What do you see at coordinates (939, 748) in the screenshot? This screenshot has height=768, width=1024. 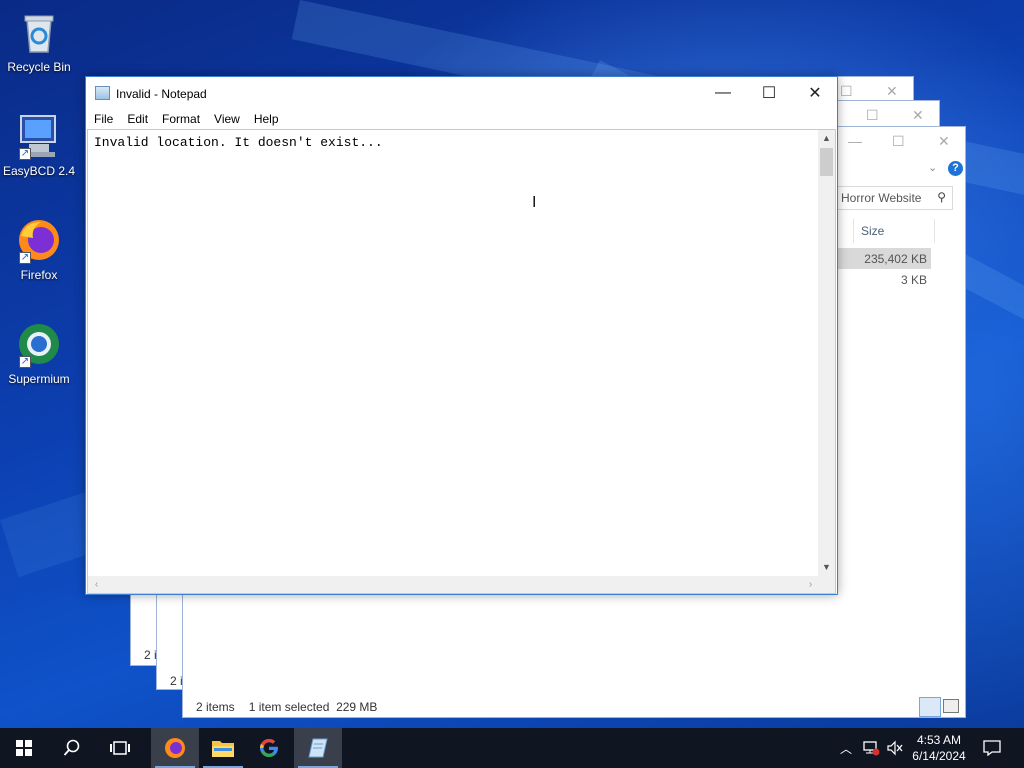 I see `clock: 4:53 AM 6/14/2024` at bounding box center [939, 748].